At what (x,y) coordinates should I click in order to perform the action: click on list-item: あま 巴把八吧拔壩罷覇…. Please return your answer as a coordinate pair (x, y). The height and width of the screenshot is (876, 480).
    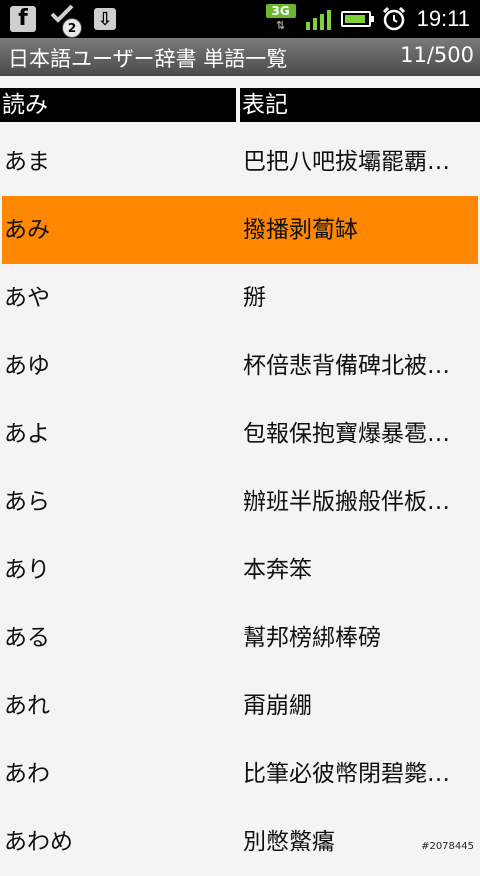
    Looking at the image, I should click on (240, 162).